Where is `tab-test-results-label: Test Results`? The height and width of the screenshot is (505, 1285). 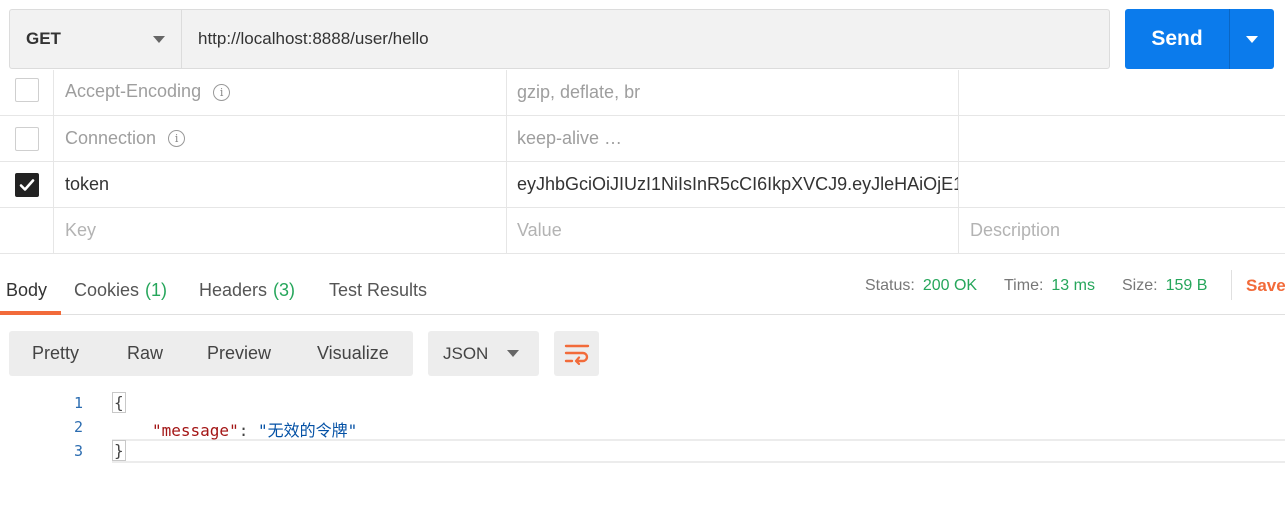
tab-test-results-label: Test Results is located at coordinates (378, 289).